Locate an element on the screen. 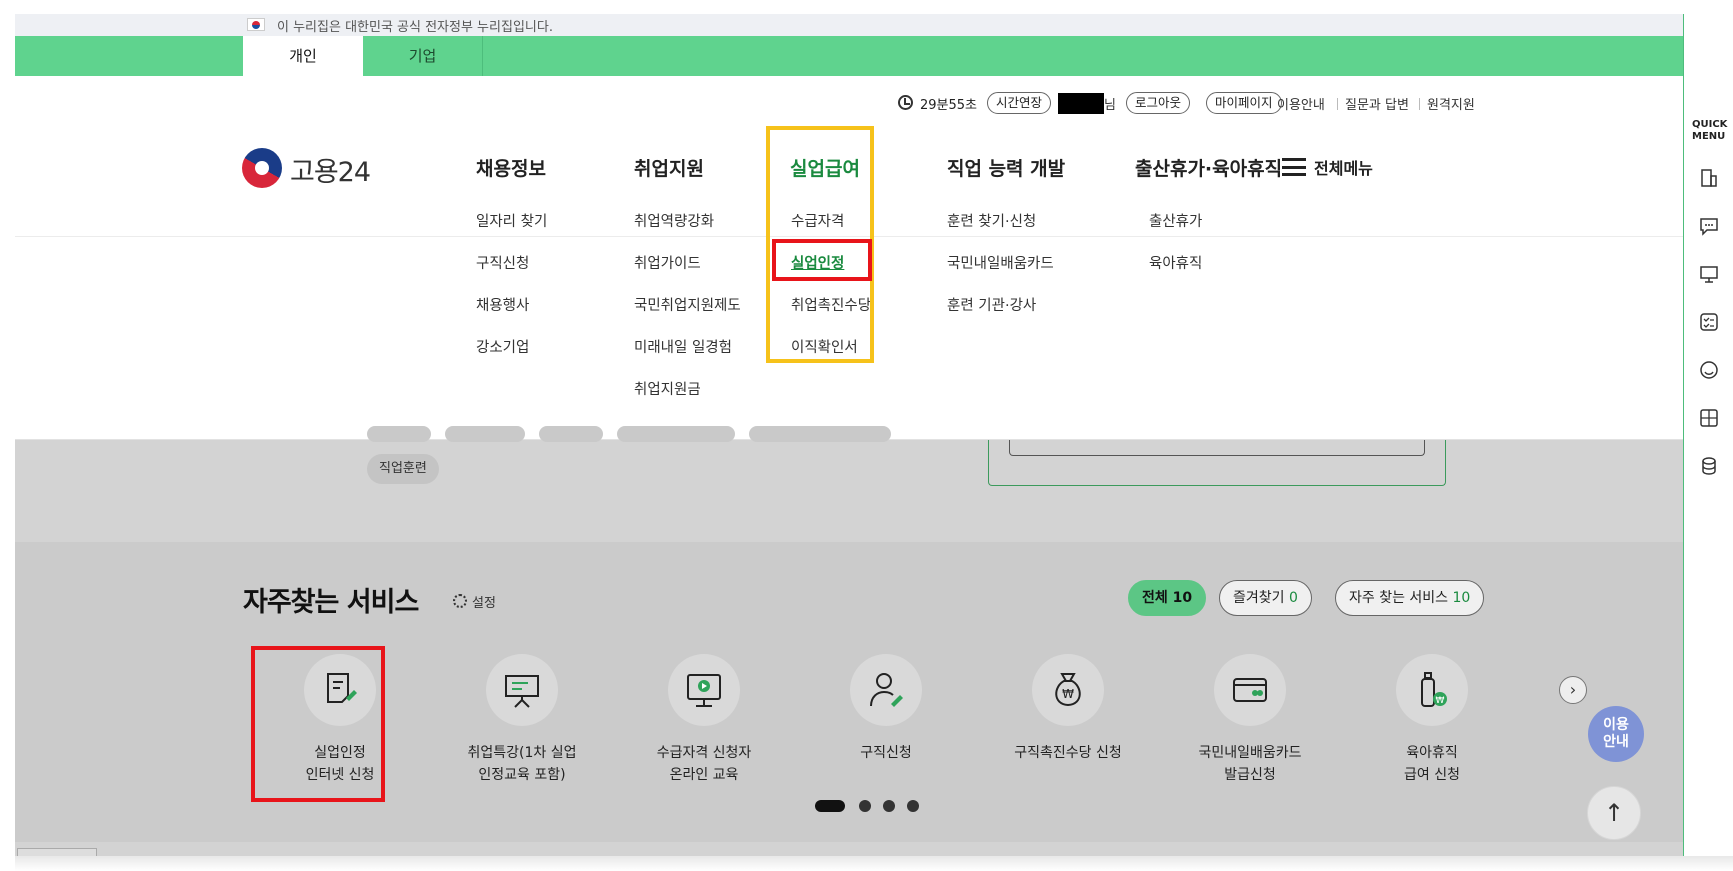  clock-icon is located at coordinates (905, 102).